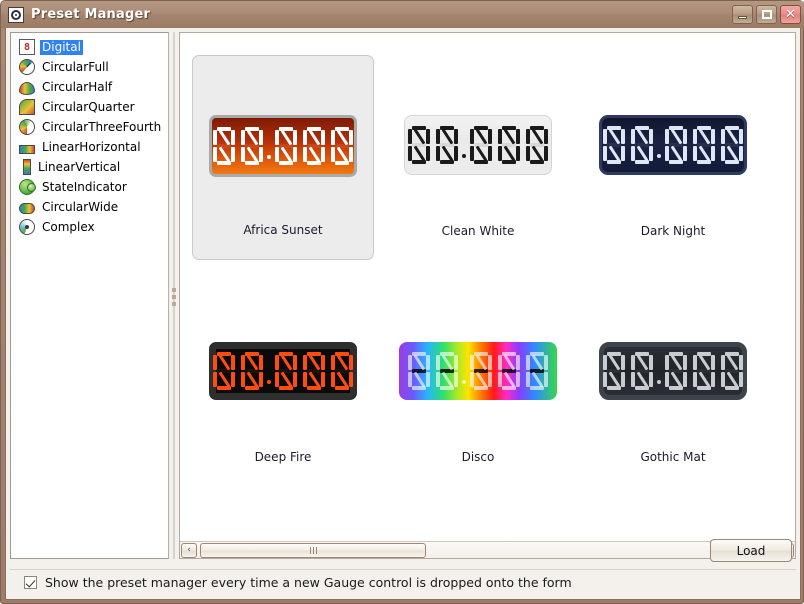 This screenshot has width=804, height=604. I want to click on show-preset-manager-checkbox, so click(30, 582).